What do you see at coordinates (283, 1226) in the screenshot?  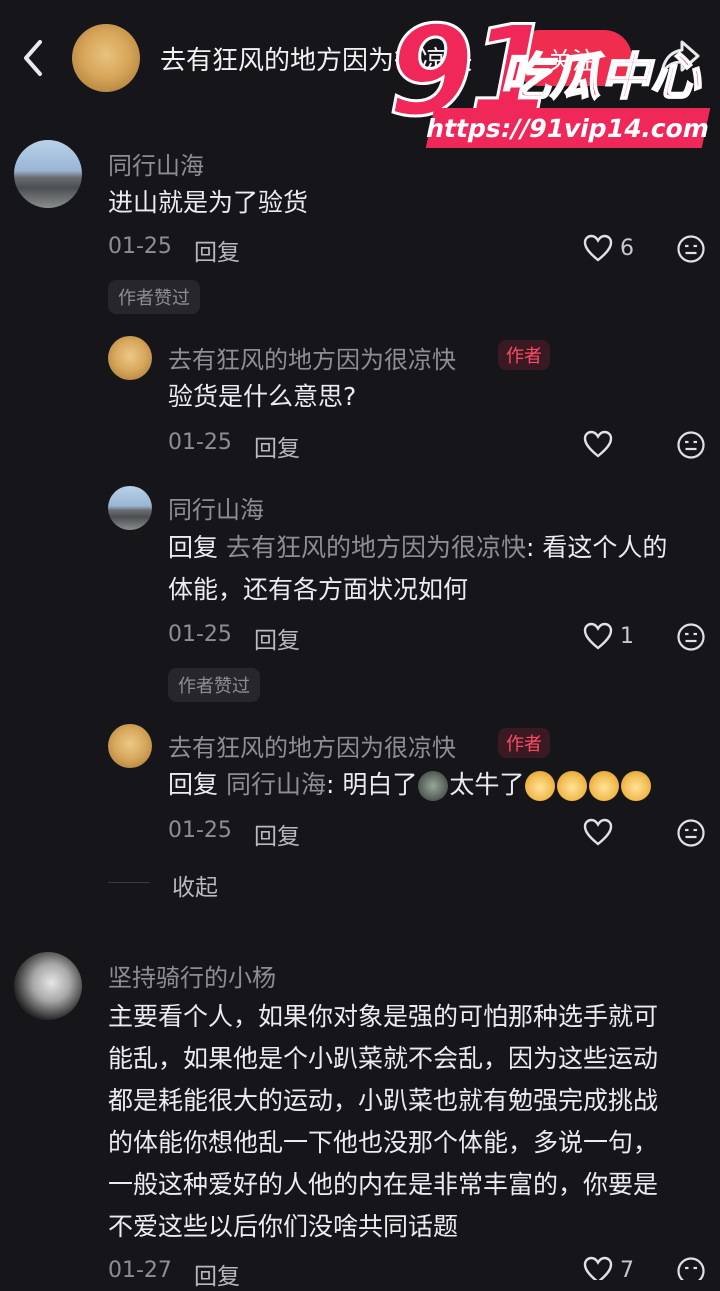 I see `comment-text-line: 不爱这些以后你们没啥共同话题` at bounding box center [283, 1226].